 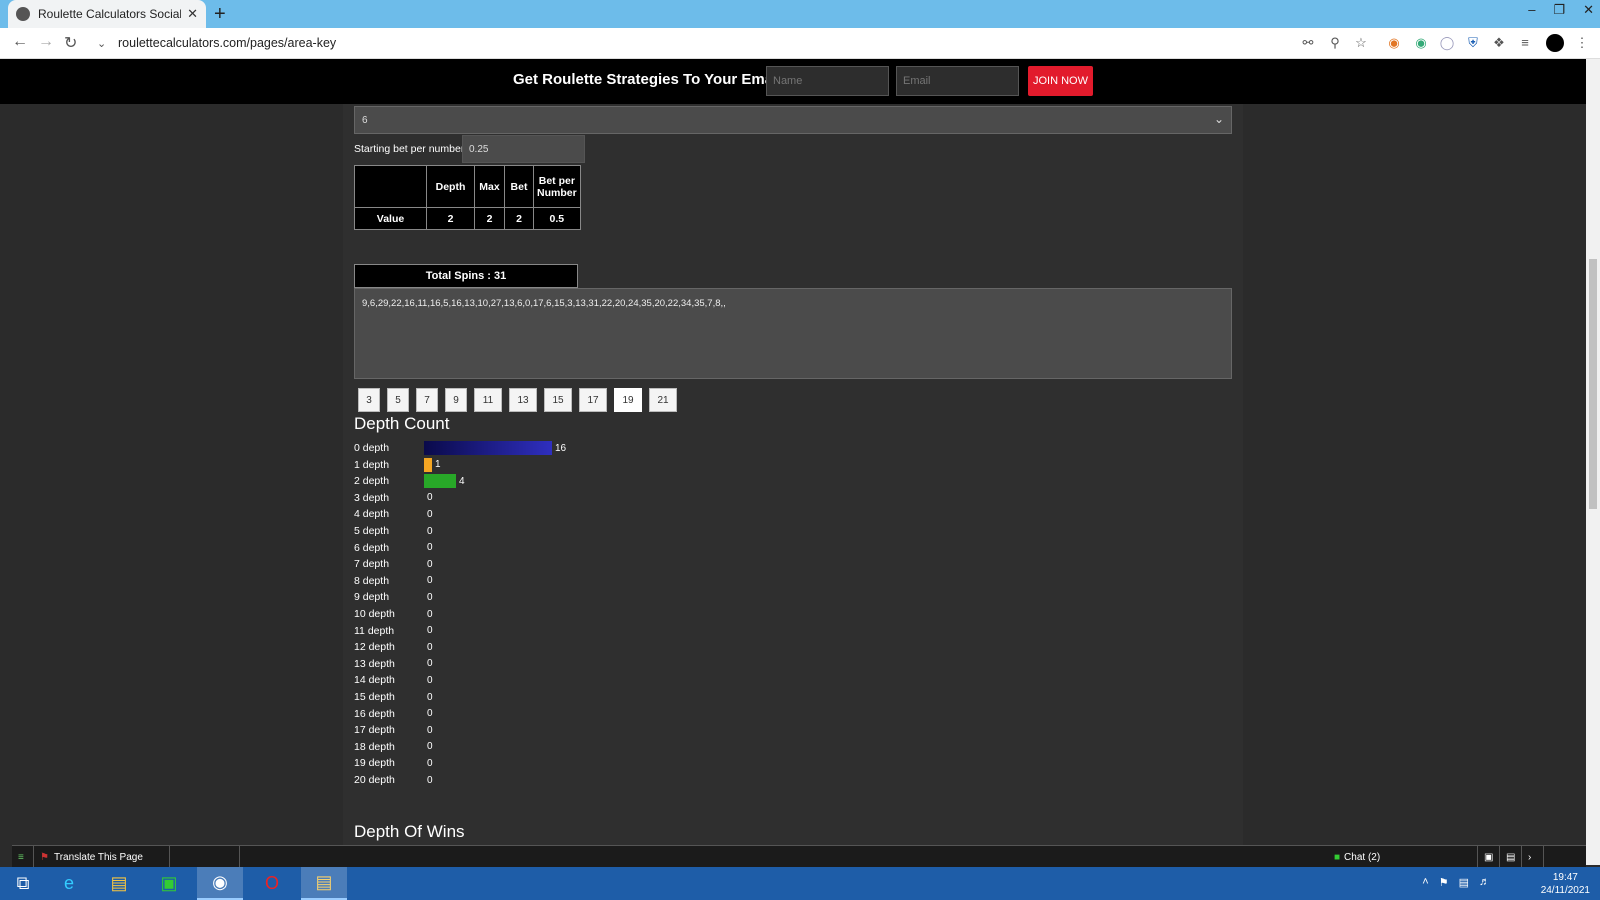 I want to click on network-icon: ▤, so click(x=1464, y=882).